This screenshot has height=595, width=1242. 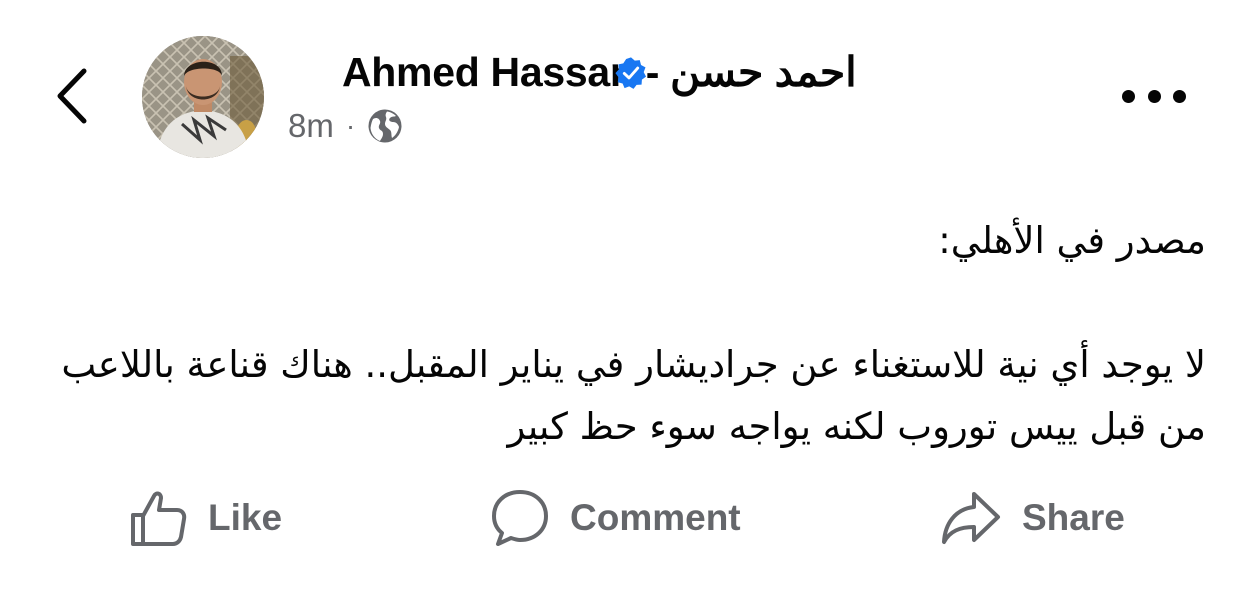 I want to click on author-avatar, so click(x=203, y=97).